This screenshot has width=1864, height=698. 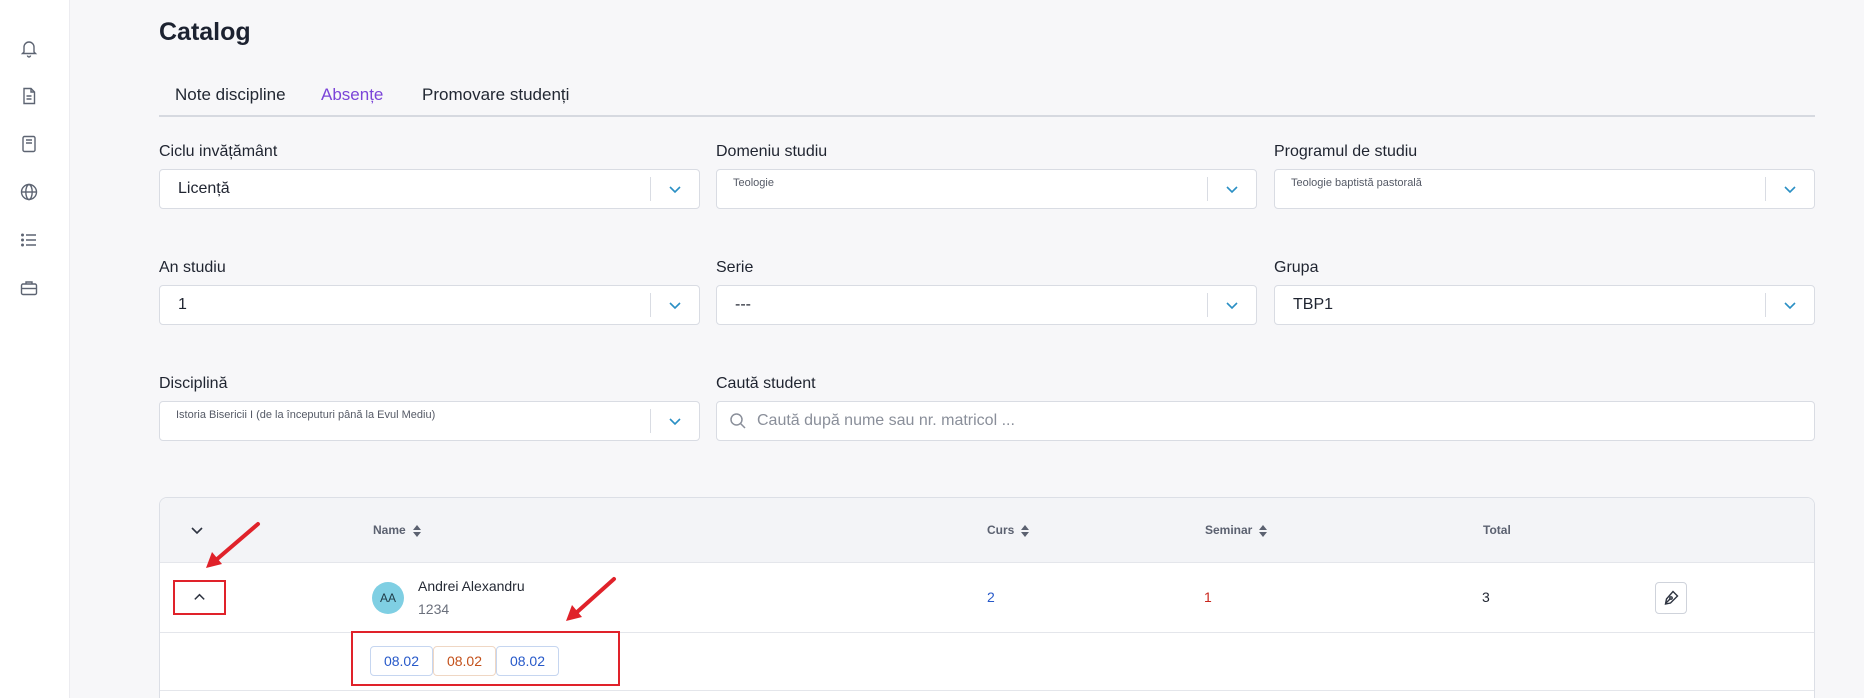 I want to click on grupa-value: TBP1, so click(x=1313, y=304).